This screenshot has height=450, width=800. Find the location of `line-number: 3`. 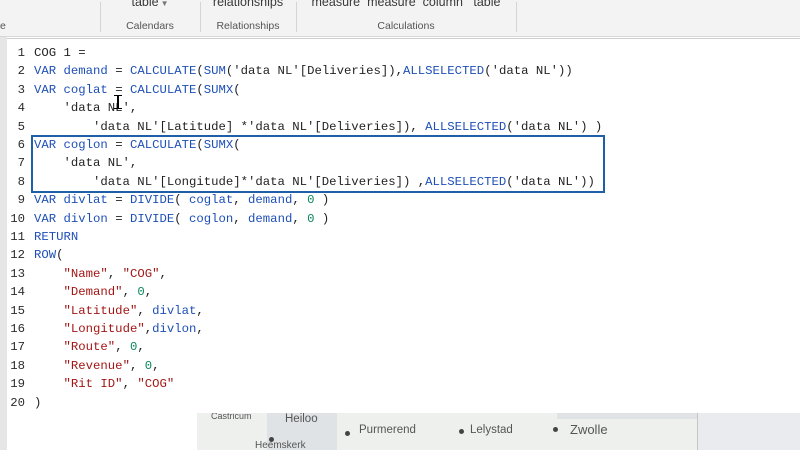

line-number: 3 is located at coordinates (21, 89).